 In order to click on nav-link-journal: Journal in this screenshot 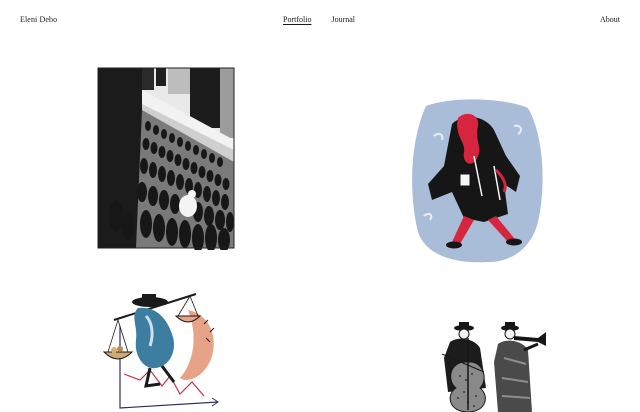, I will do `click(343, 19)`.